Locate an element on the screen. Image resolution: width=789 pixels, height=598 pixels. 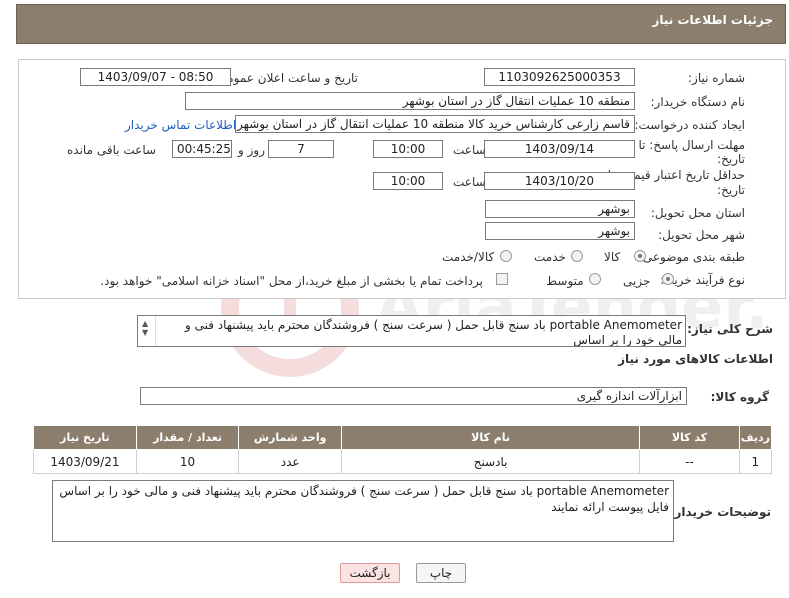
treasury-payment-checkbox is located at coordinates (502, 279).